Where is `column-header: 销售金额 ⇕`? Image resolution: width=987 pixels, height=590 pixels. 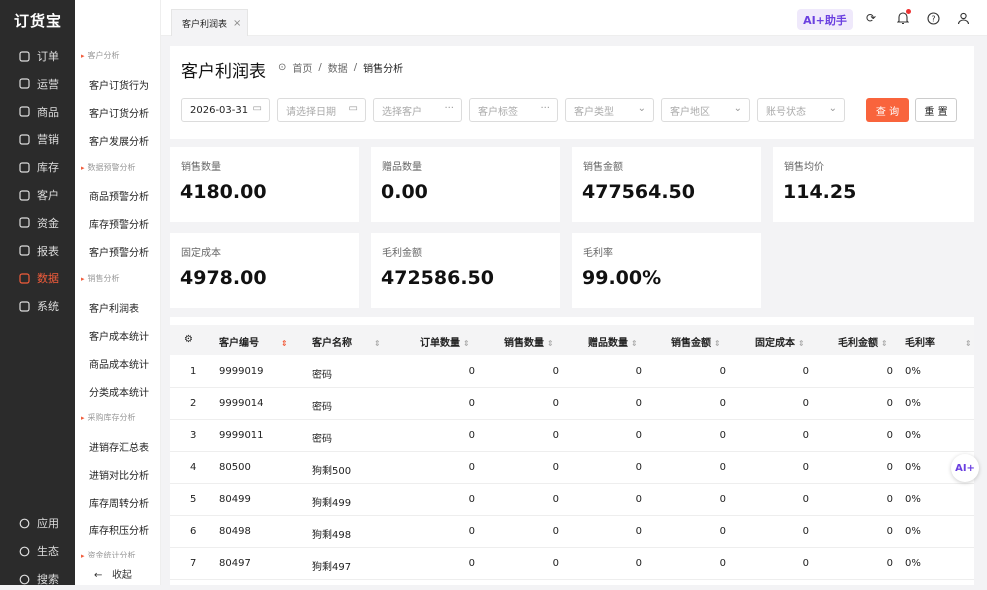 column-header: 销售金额 ⇕ is located at coordinates (696, 341).